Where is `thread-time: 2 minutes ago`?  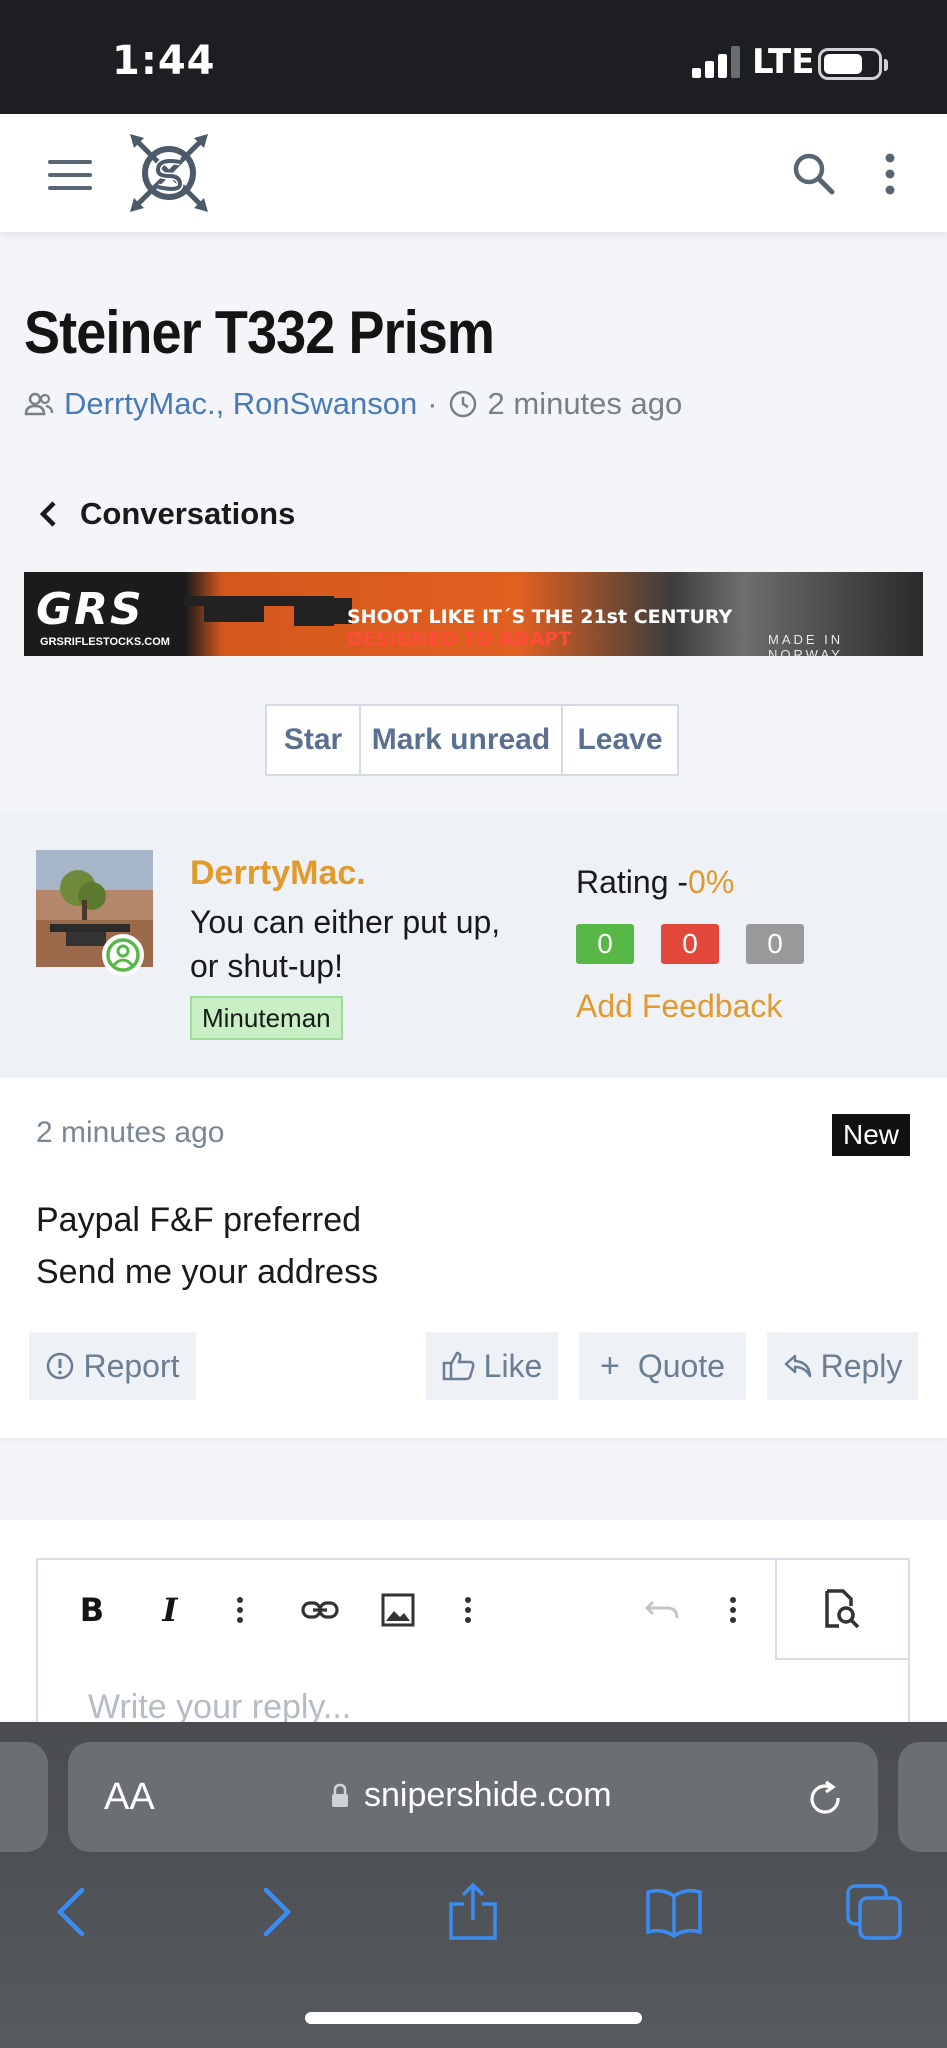
thread-time: 2 minutes ago is located at coordinates (585, 403).